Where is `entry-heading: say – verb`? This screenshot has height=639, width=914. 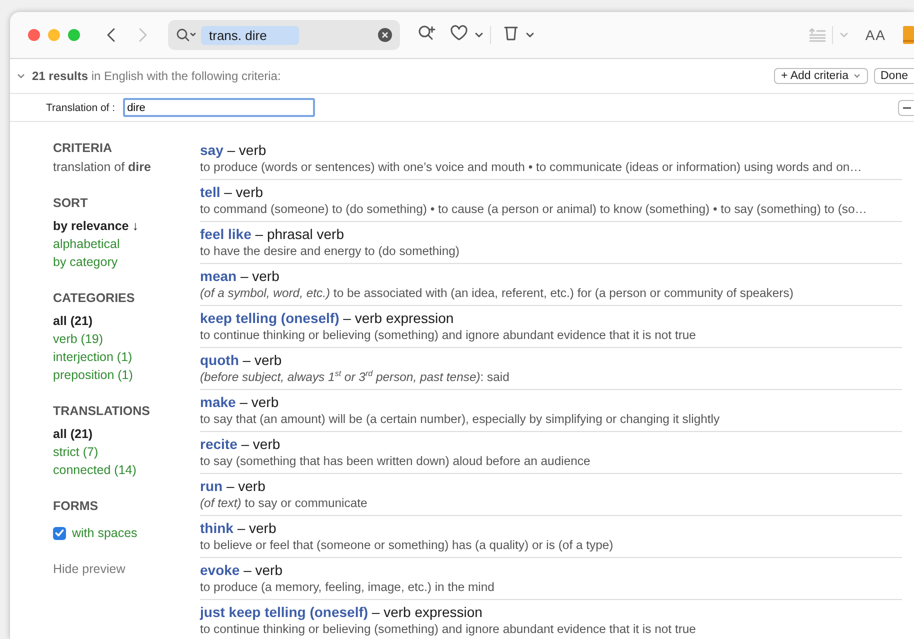 entry-heading: say – verb is located at coordinates (233, 150).